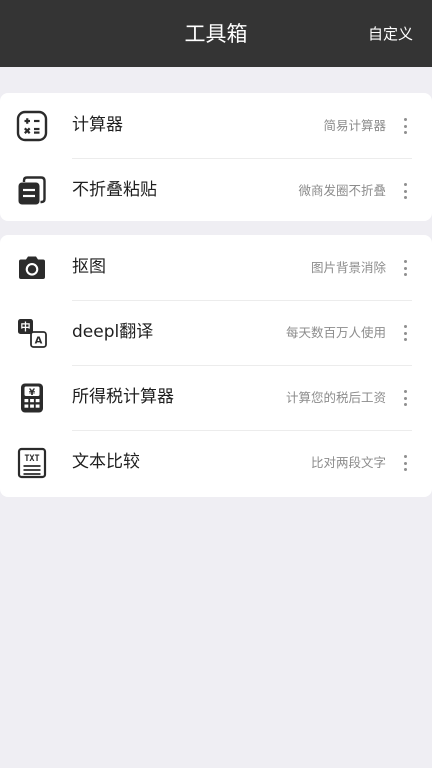 Image resolution: width=432 pixels, height=768 pixels. I want to click on tool-item-description: 图片背景消除, so click(348, 267).